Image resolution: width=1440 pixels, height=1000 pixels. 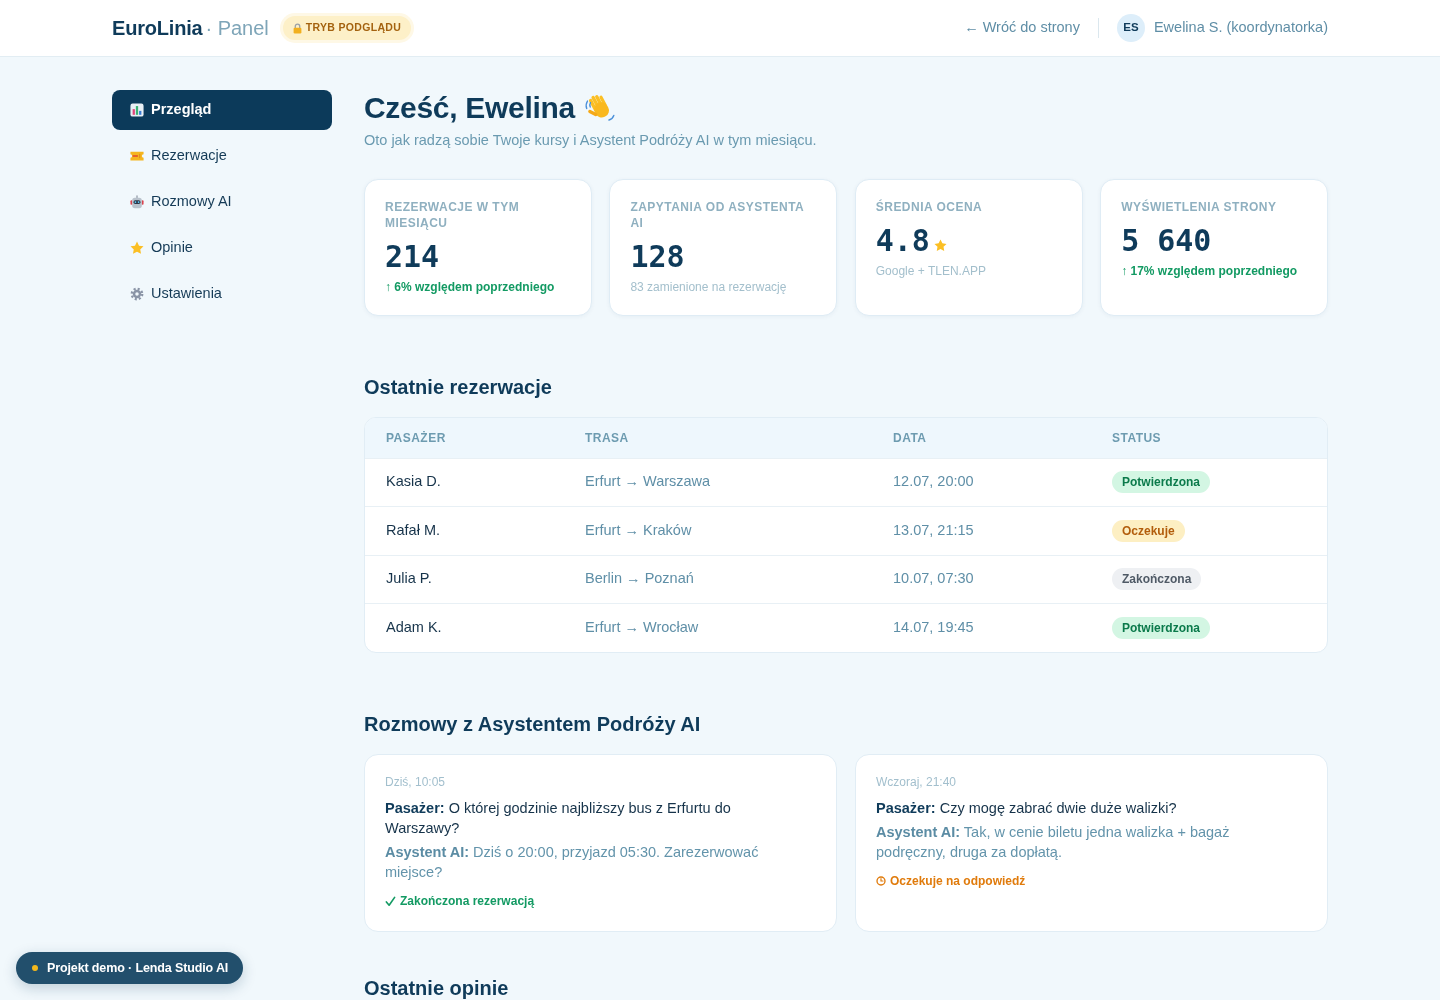 I want to click on sidebar-item: Rezerwacje, so click(x=222, y=156).